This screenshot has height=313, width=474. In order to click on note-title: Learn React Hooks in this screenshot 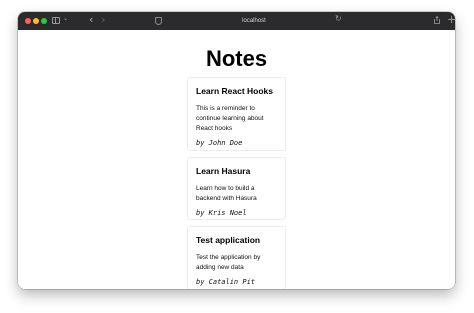, I will do `click(234, 91)`.